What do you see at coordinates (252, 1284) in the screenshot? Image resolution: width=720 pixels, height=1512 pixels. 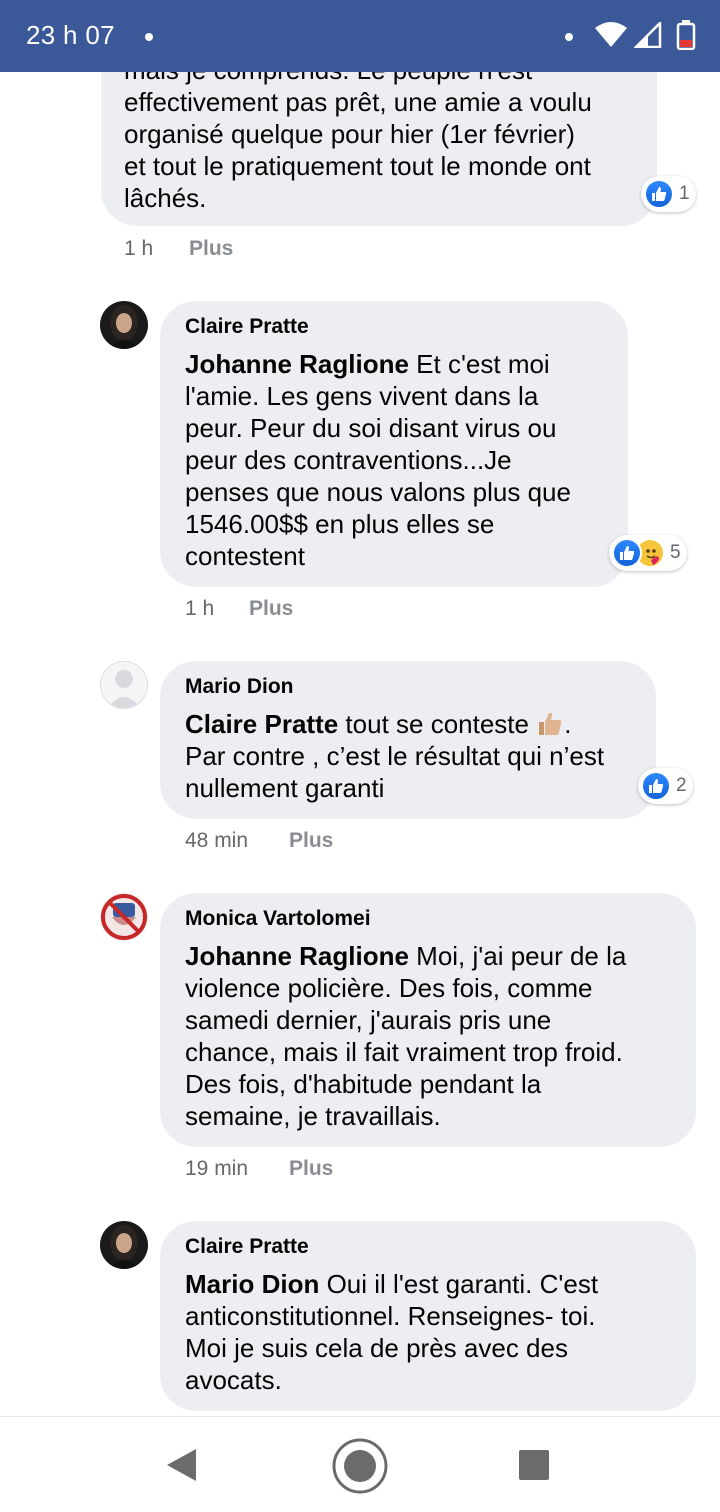 I see `mention-link: Mario Dion` at bounding box center [252, 1284].